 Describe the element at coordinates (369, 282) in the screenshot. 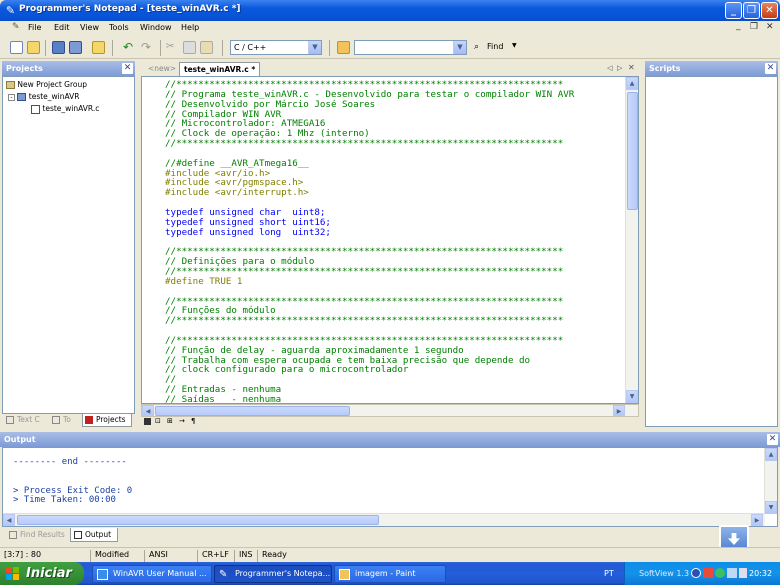

I see `code-line: #define TRUE 1` at that location.